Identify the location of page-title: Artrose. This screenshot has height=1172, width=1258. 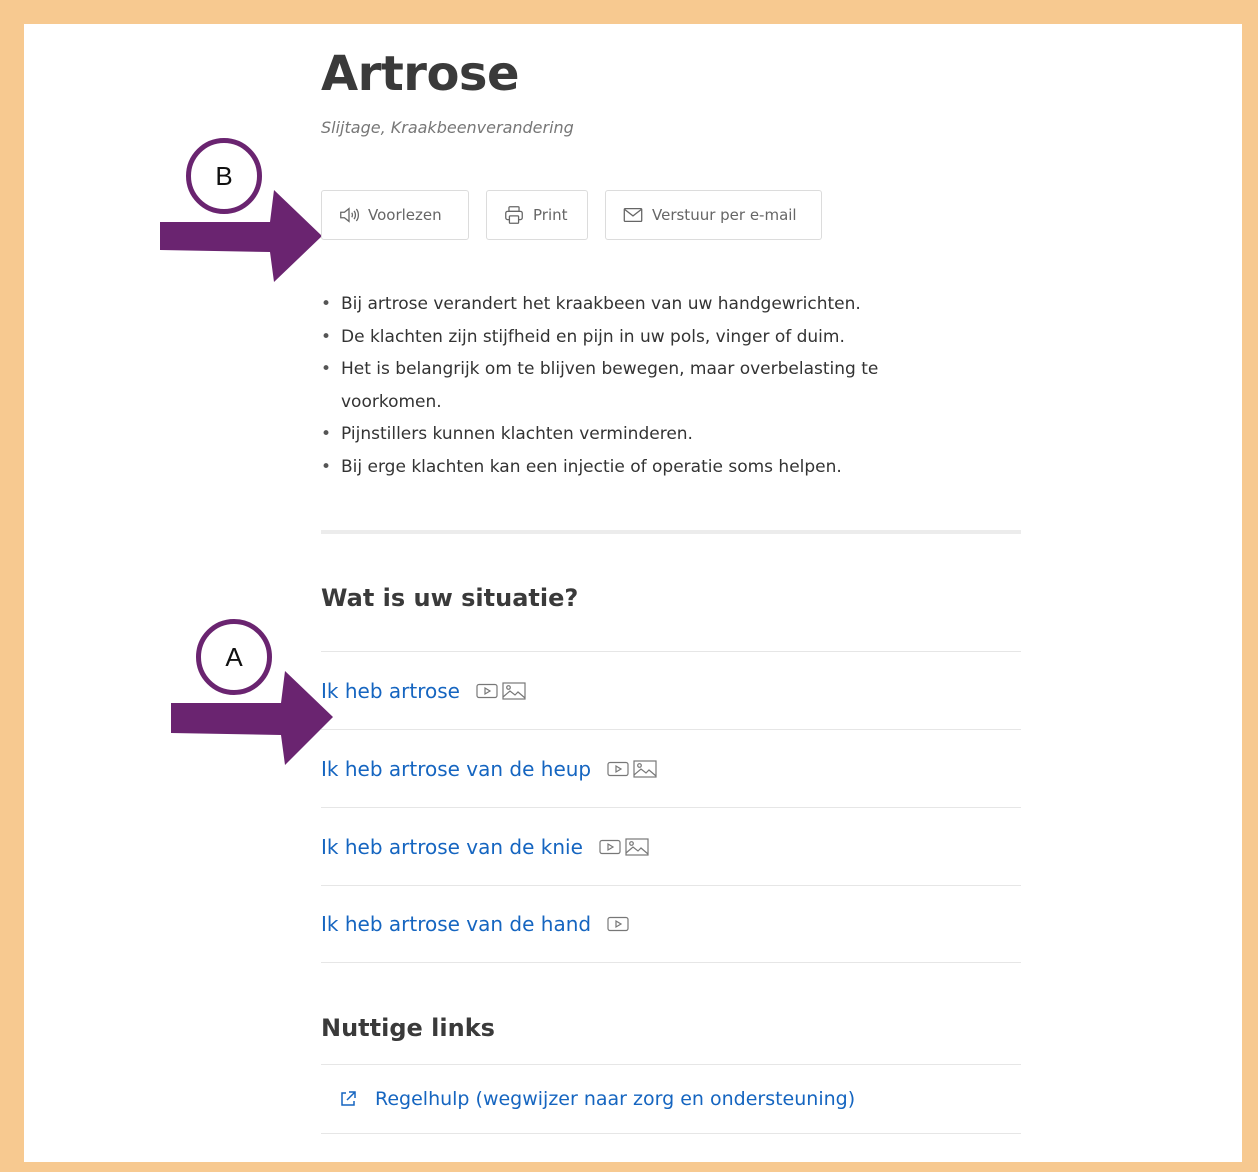
(420, 74).